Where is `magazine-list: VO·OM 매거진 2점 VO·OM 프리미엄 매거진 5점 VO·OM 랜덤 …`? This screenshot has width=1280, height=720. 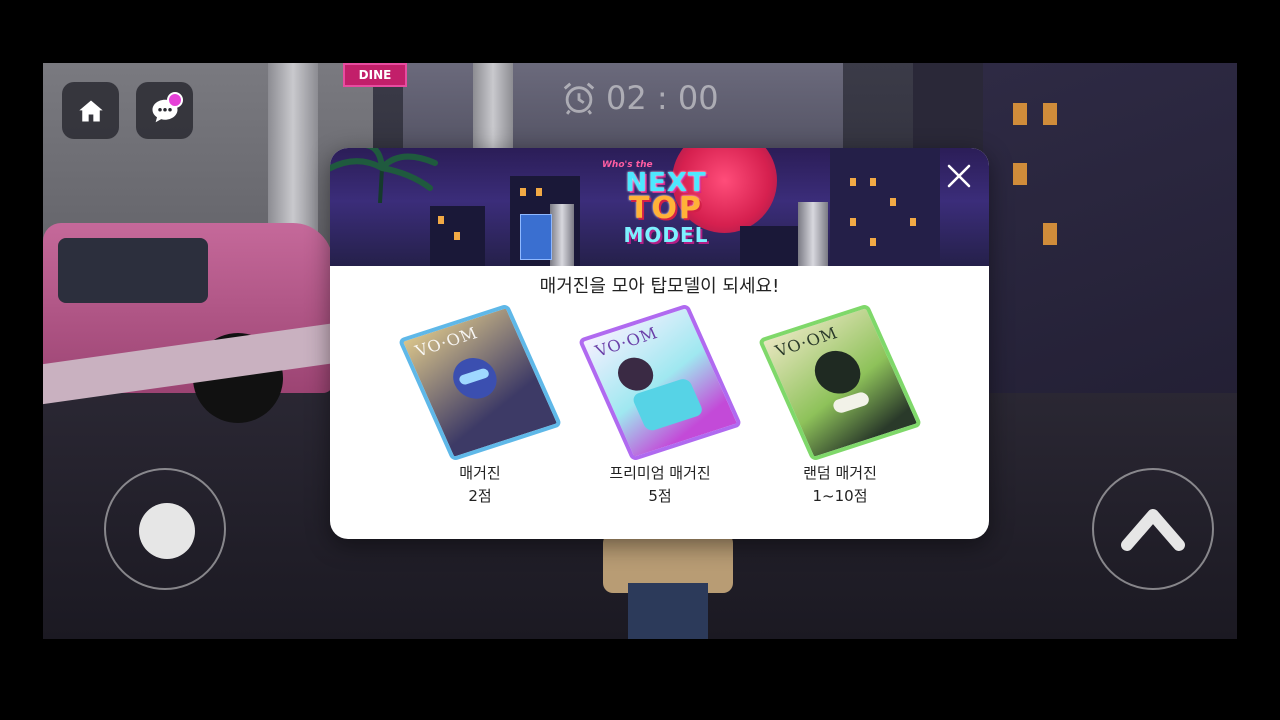
magazine-list: VO·OM 매거진 2점 VO·OM 프리미엄 매거진 5점 VO·OM 랜덤 … is located at coordinates (660, 404).